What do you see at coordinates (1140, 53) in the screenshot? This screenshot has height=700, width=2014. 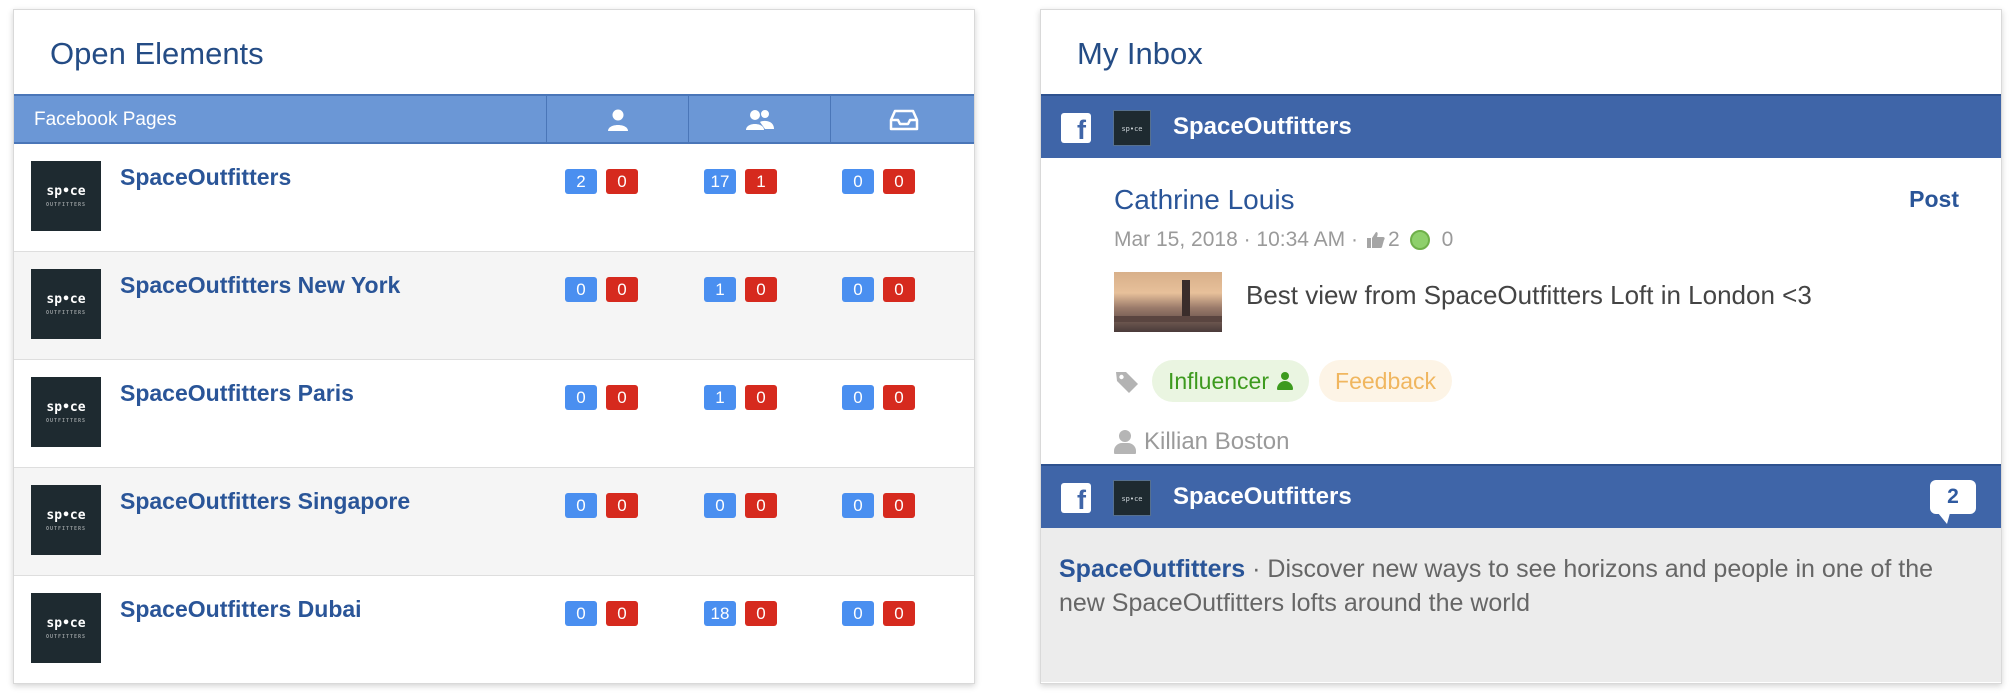 I see `panel-title: My Inbox` at bounding box center [1140, 53].